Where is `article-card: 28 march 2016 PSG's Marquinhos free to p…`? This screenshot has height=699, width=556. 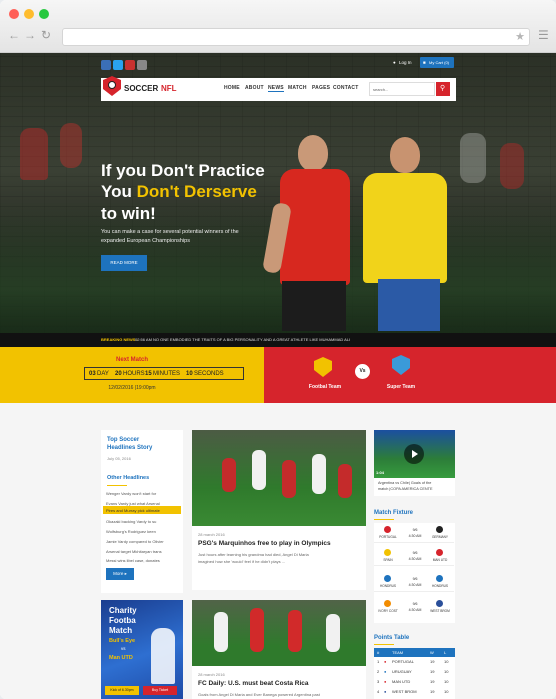 article-card: 28 march 2016 PSG's Marquinhos free to p… is located at coordinates (279, 510).